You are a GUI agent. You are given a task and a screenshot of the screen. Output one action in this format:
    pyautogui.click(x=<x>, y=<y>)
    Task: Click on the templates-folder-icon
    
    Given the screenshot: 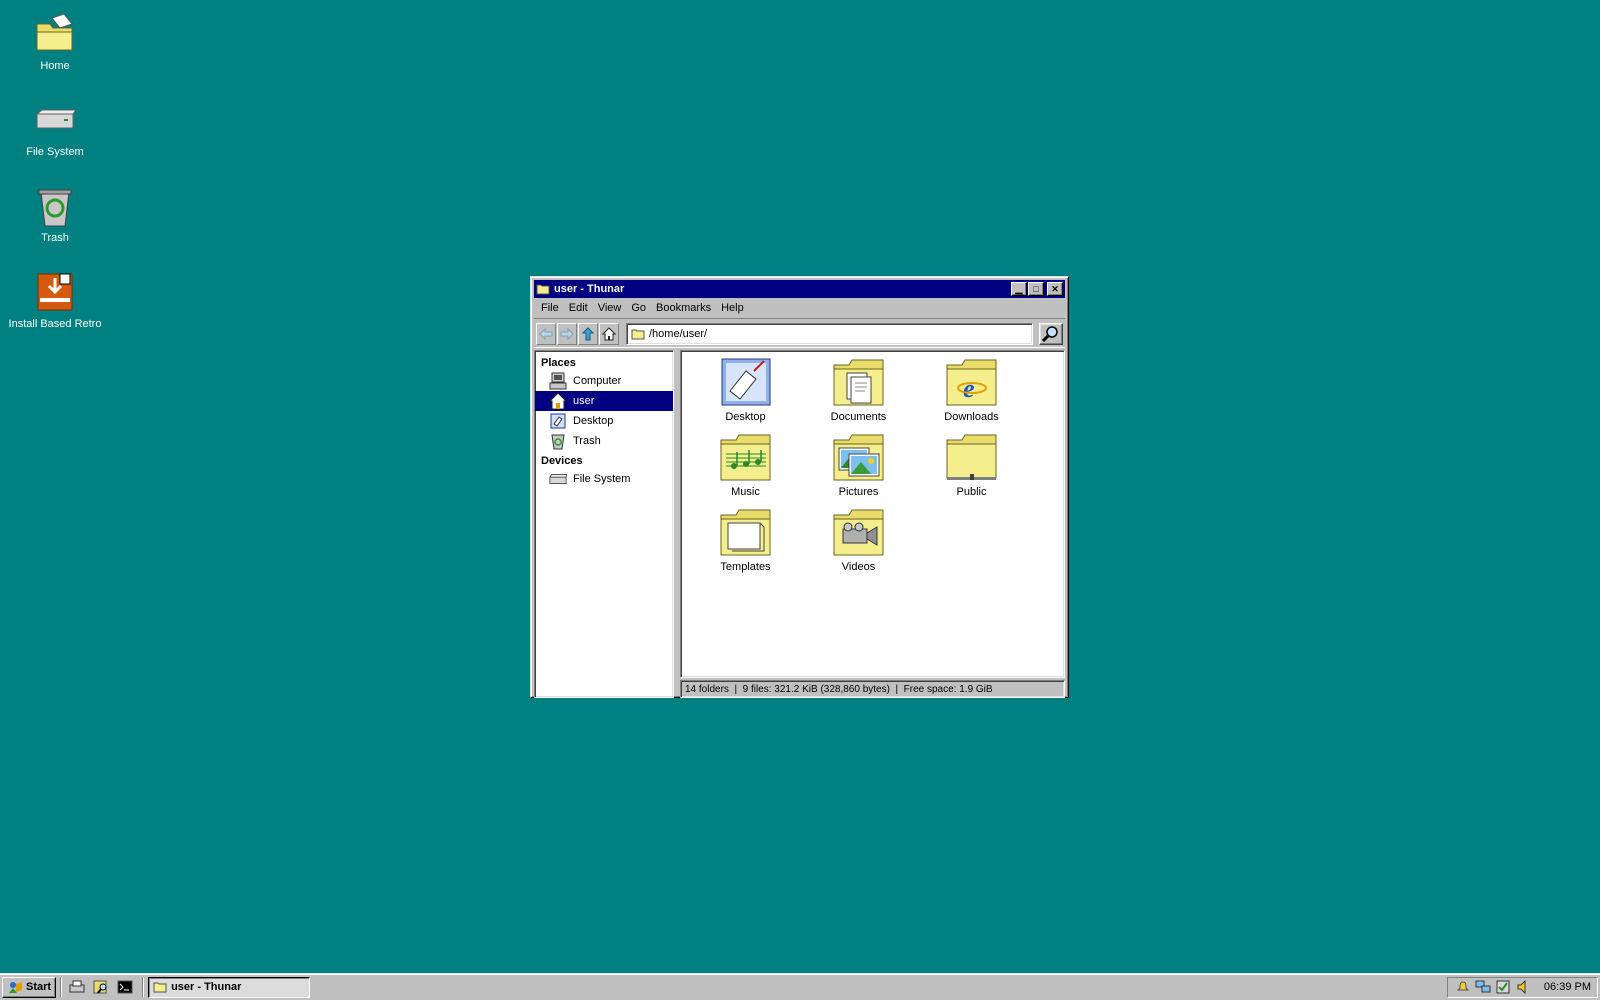 What is the action you would take?
    pyautogui.click(x=746, y=532)
    